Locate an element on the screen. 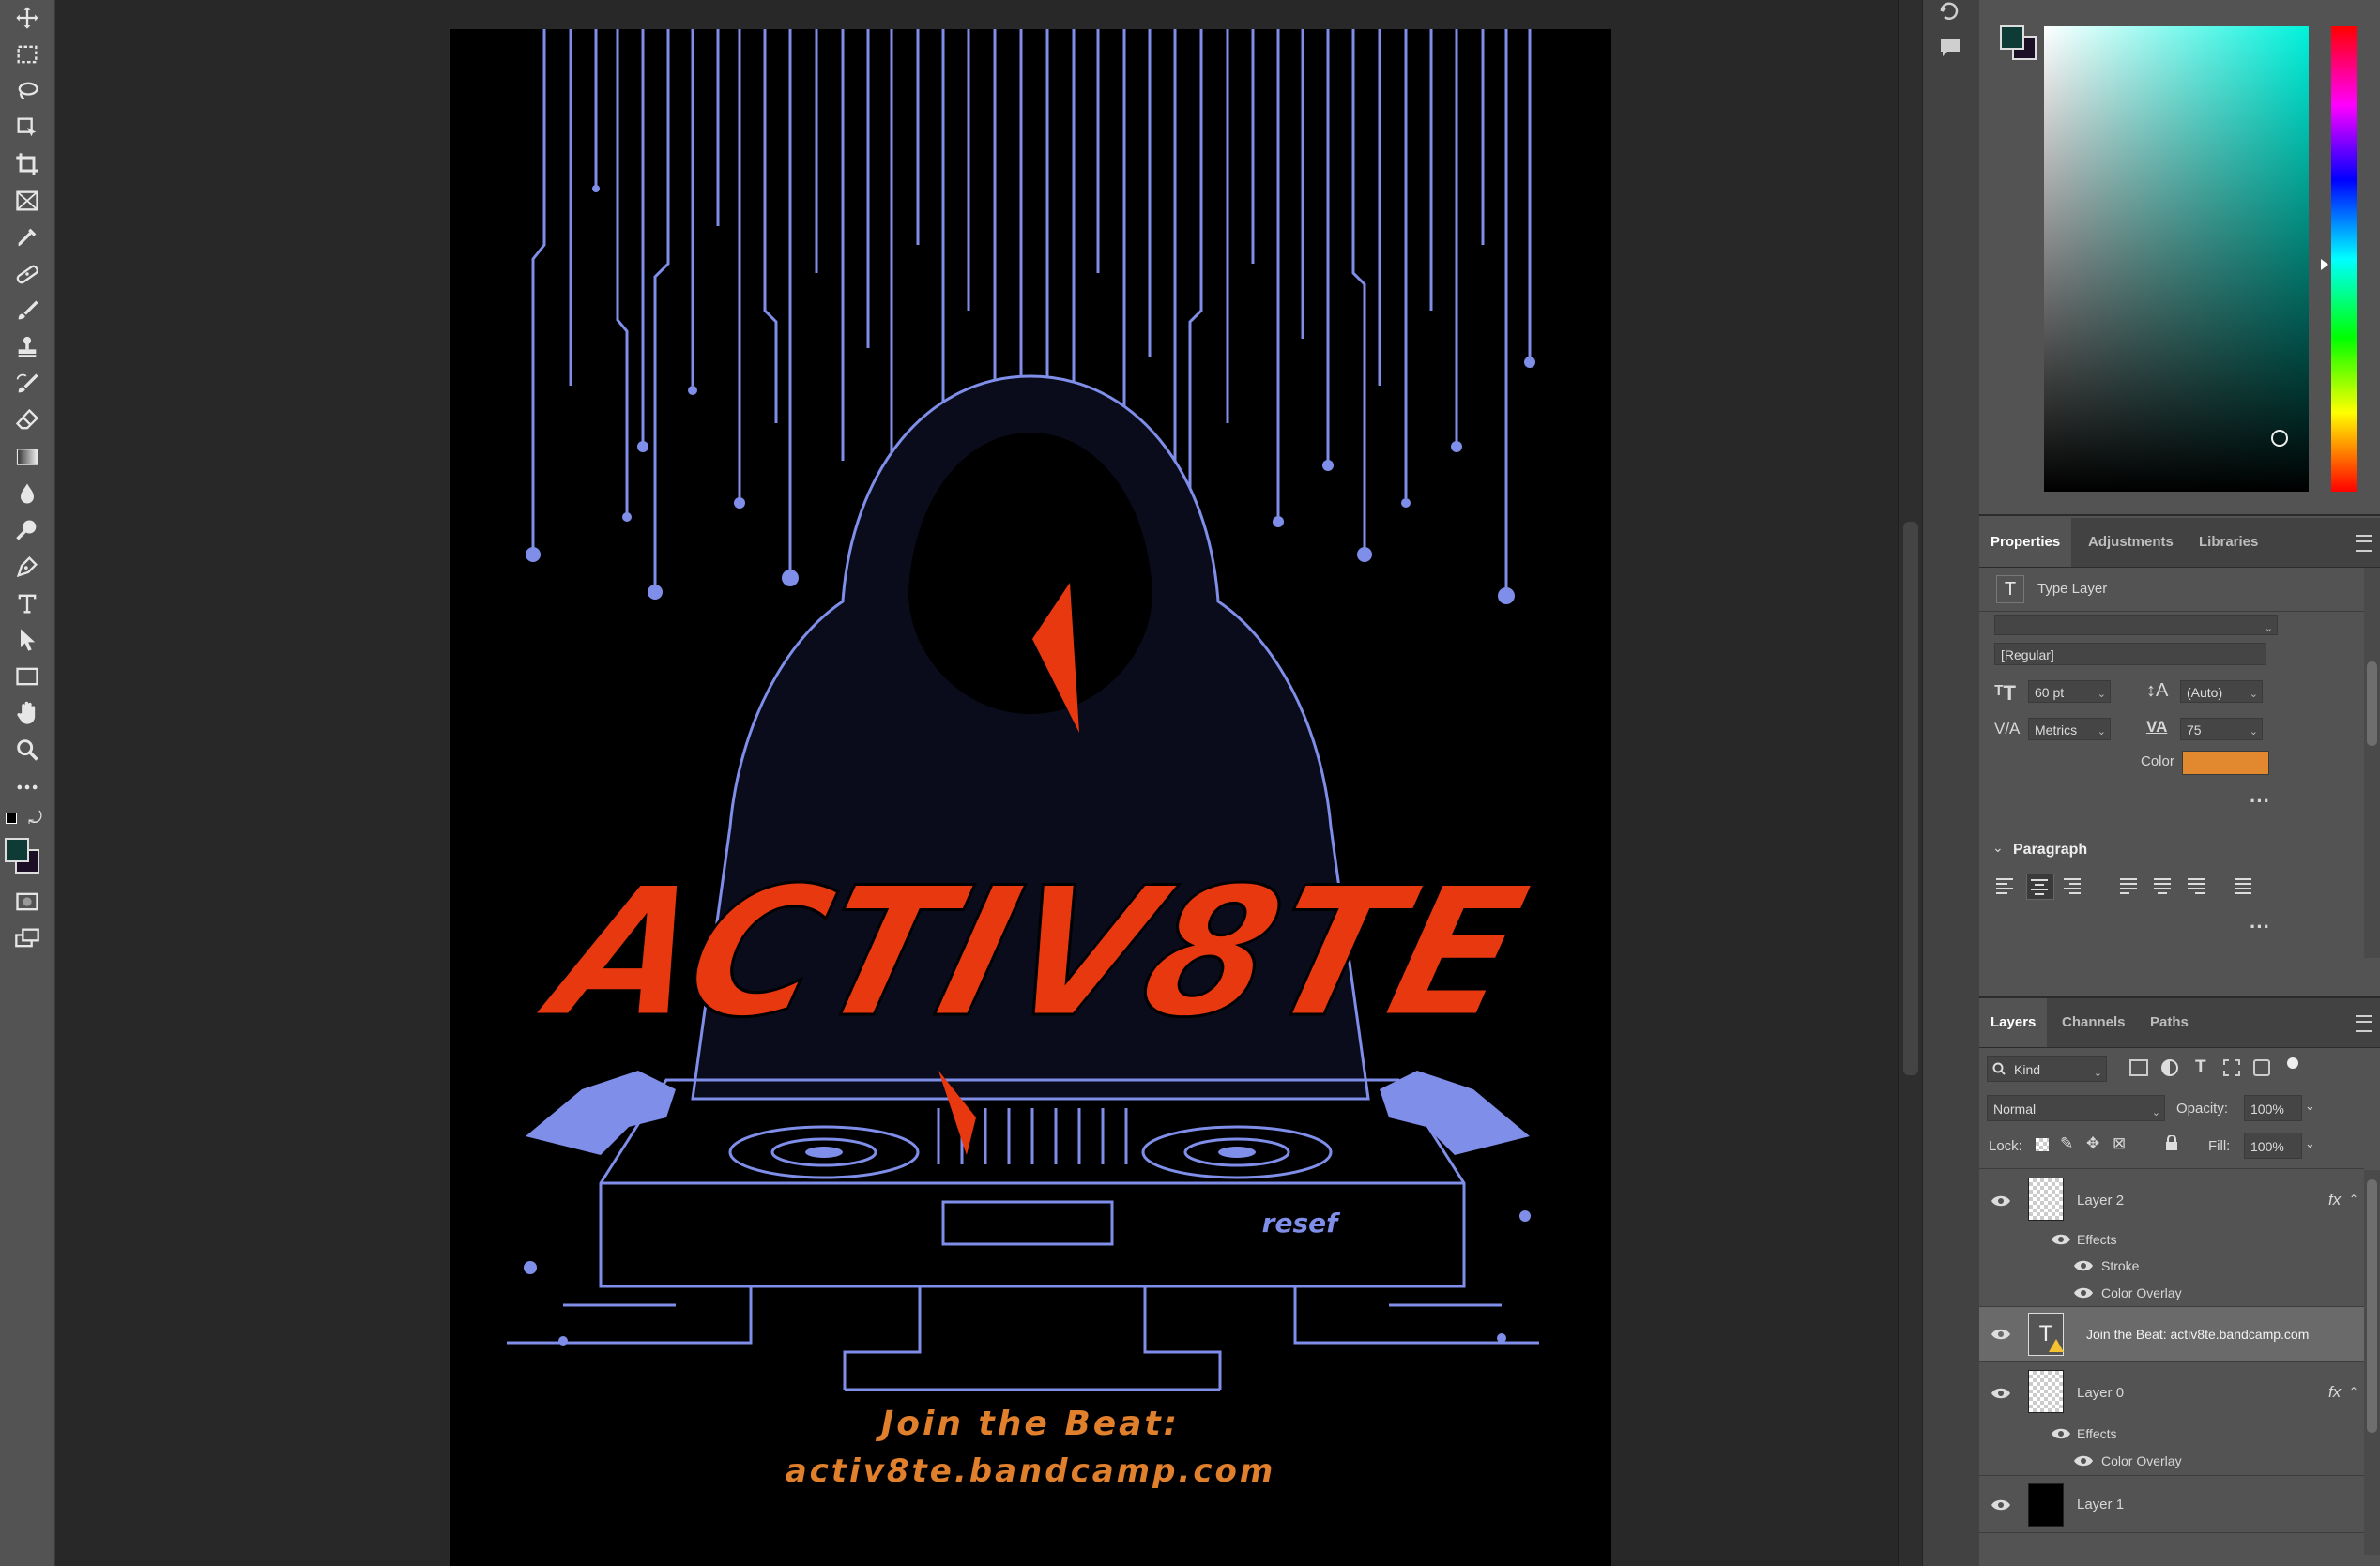 This screenshot has height=1566, width=2380. collapse-chevron-icon: ⌄ is located at coordinates (1998, 848).